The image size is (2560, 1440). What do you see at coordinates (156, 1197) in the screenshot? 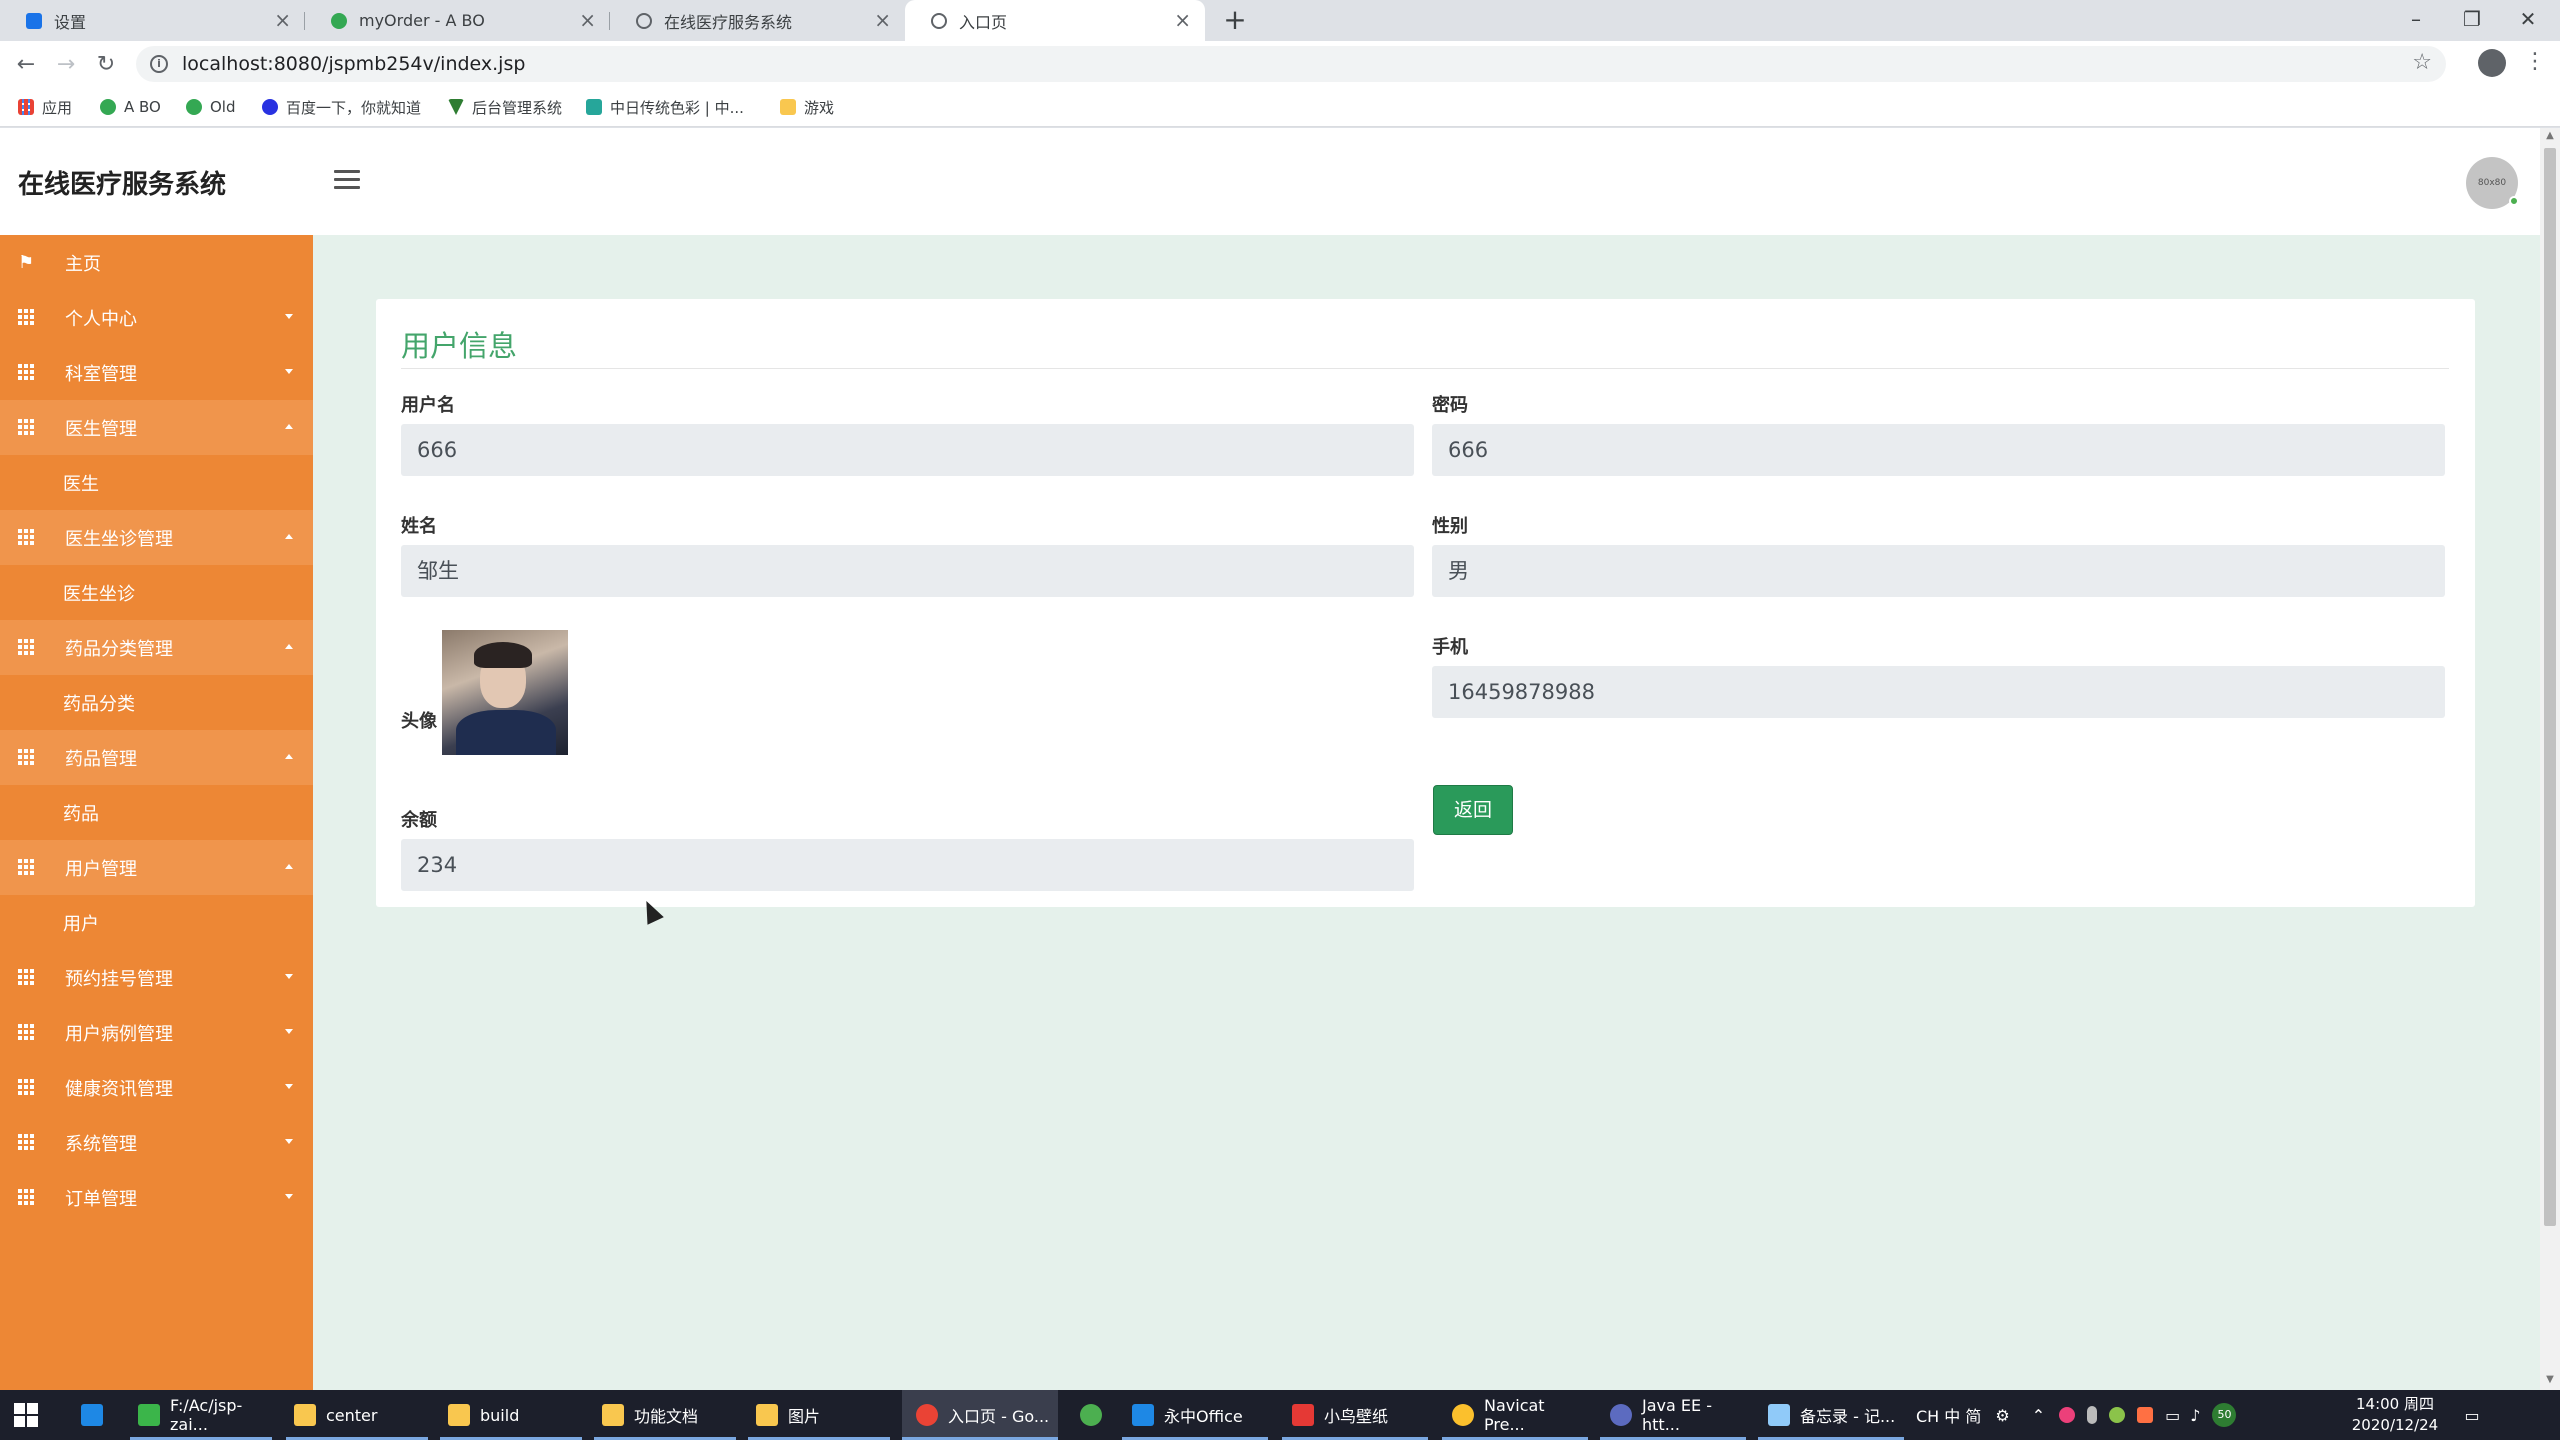
I see `sidebar-item-orders: 订单管理` at bounding box center [156, 1197].